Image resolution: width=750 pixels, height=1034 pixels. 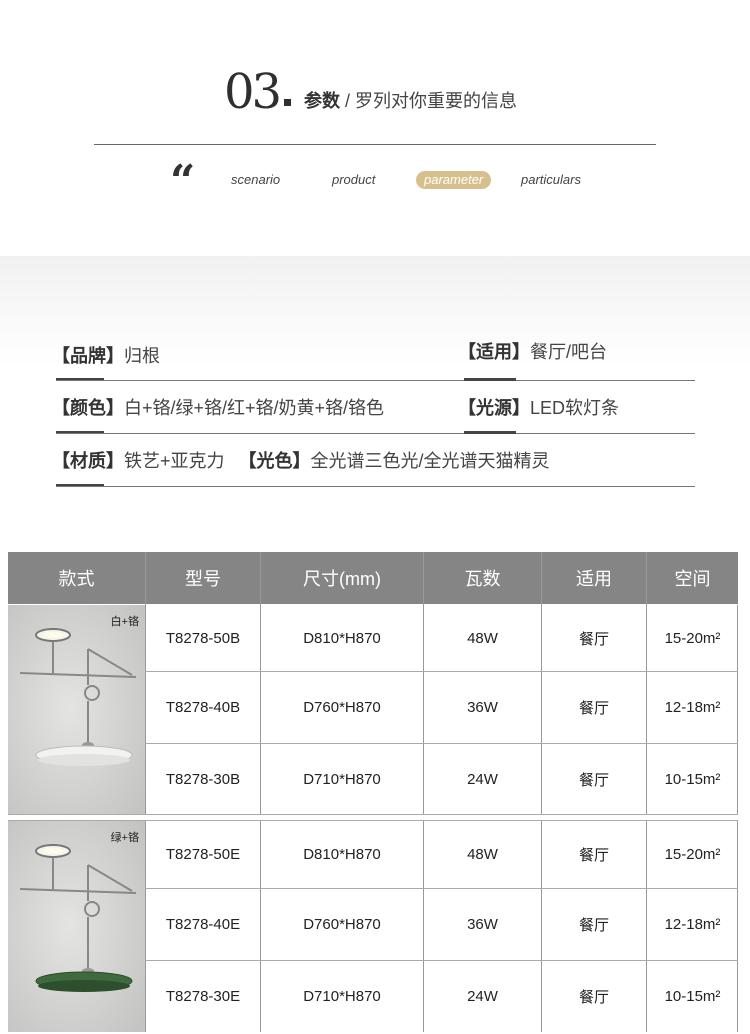 I want to click on header-divider, so click(x=375, y=144).